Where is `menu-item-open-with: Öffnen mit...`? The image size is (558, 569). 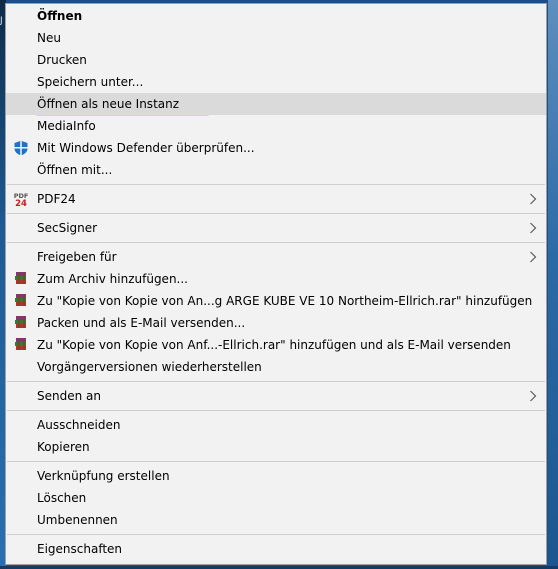 menu-item-open-with: Öffnen mit... is located at coordinates (276, 170).